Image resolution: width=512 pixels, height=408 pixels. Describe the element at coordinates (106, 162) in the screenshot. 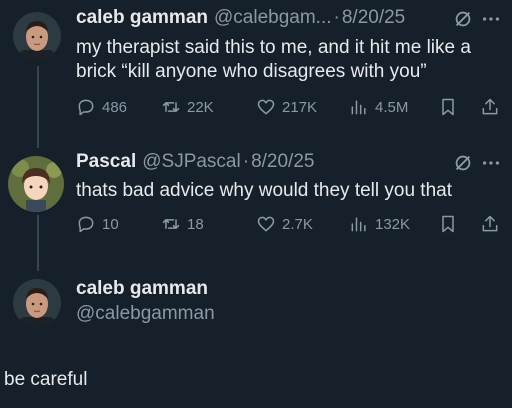

I see `display-name: Pascal` at that location.